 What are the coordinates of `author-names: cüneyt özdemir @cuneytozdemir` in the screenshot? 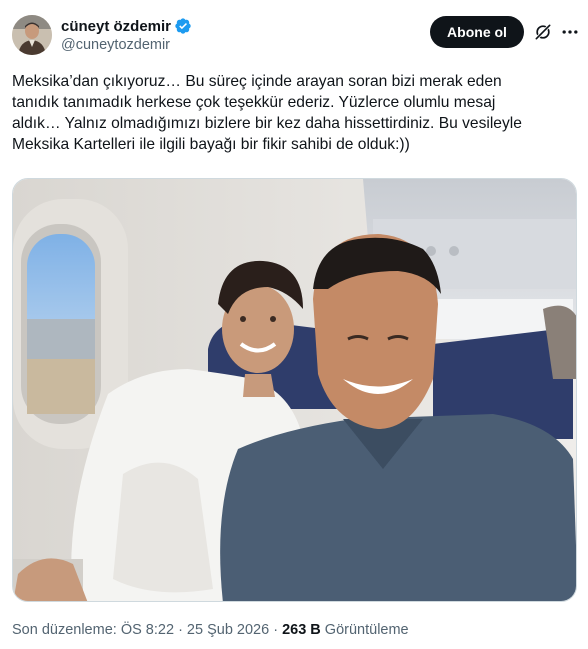 It's located at (126, 35).